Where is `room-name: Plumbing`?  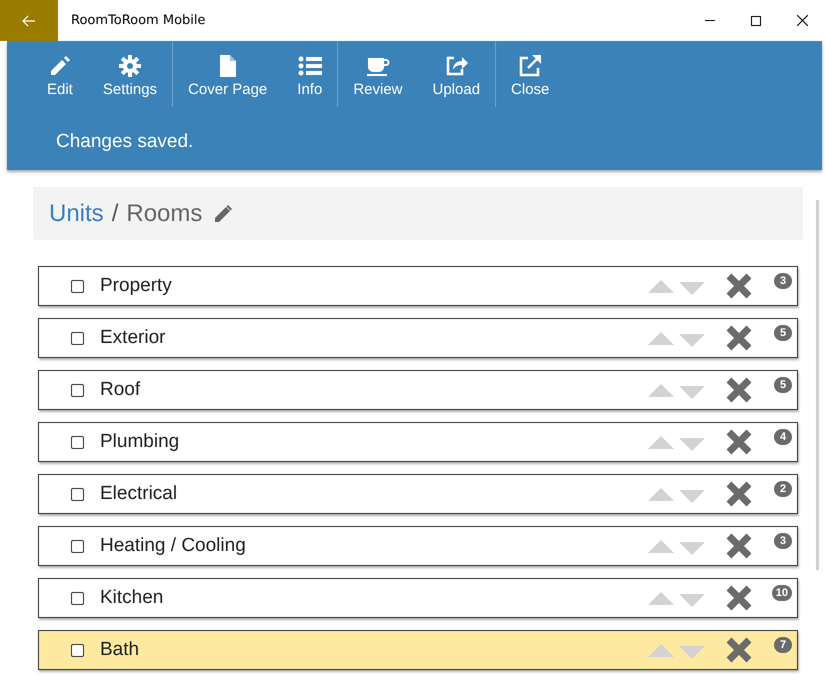 room-name: Plumbing is located at coordinates (140, 442).